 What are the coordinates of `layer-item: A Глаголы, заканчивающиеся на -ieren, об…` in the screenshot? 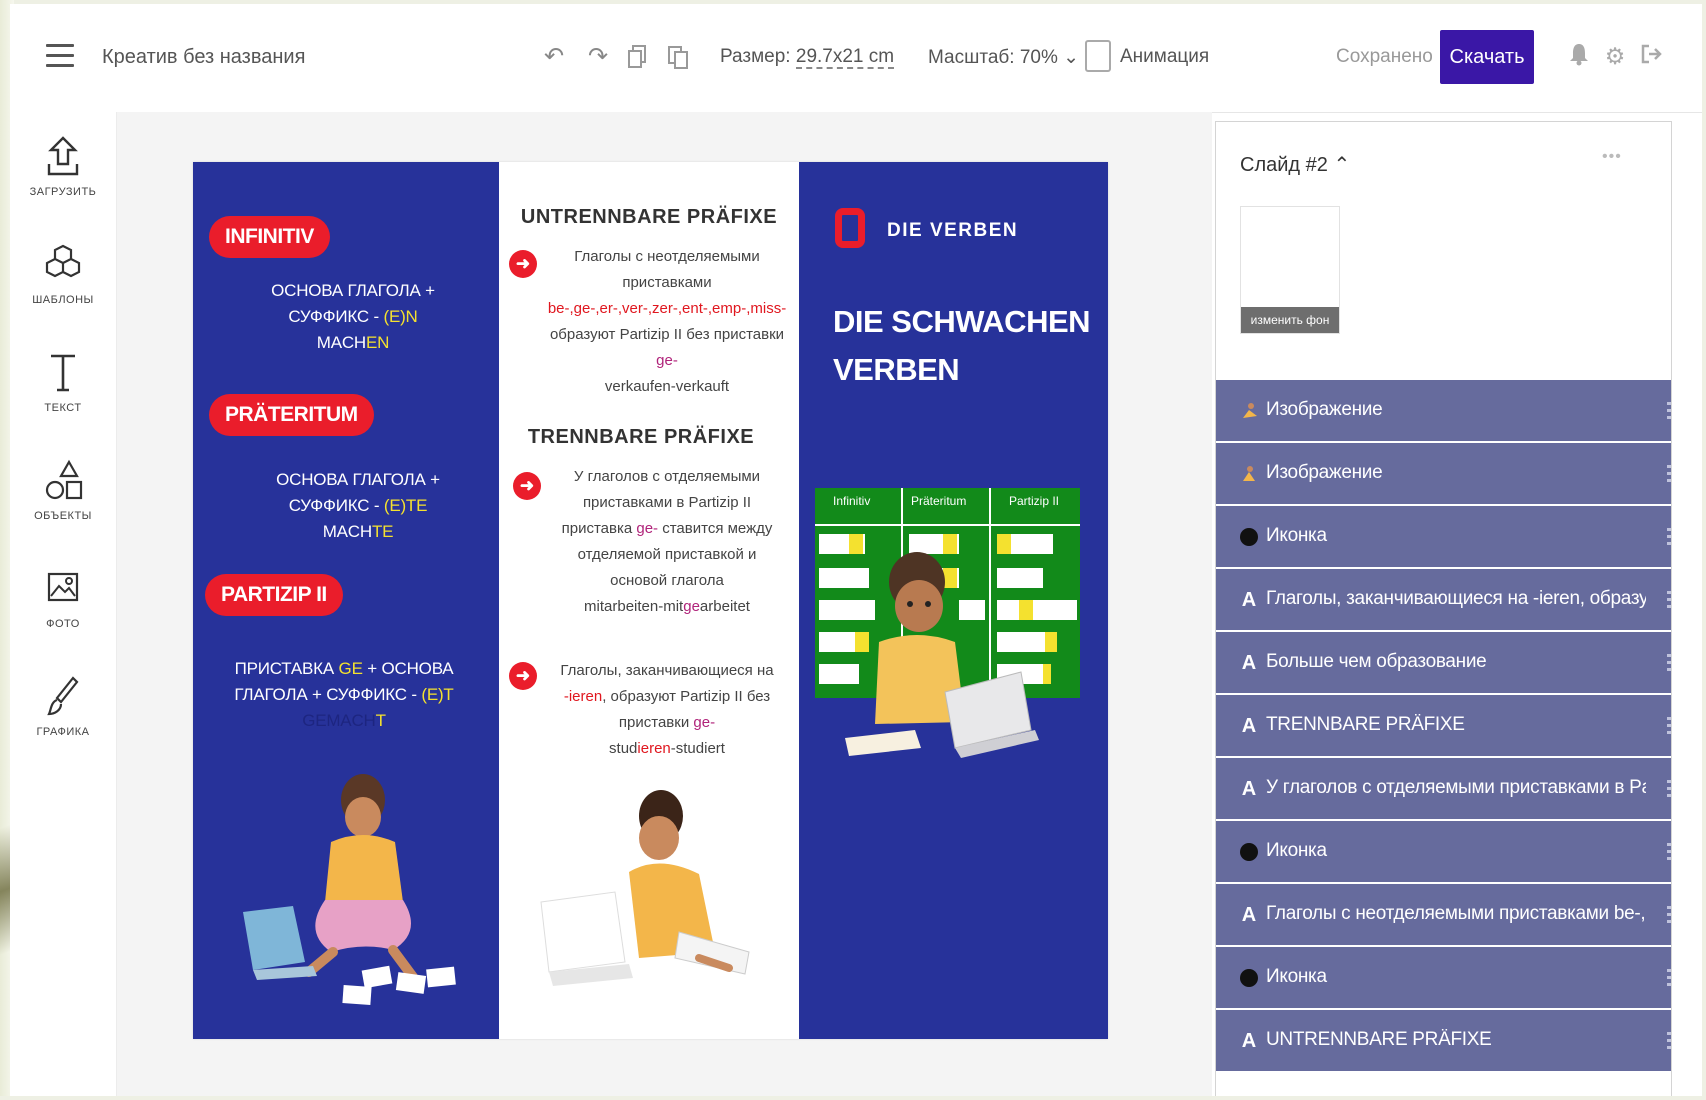 It's located at (1443, 600).